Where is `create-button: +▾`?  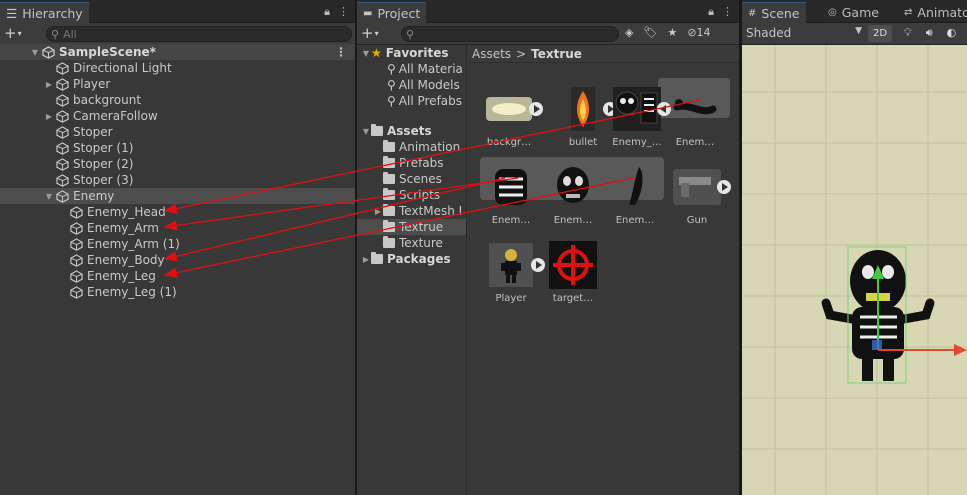
create-button: +▾ is located at coordinates (13, 33).